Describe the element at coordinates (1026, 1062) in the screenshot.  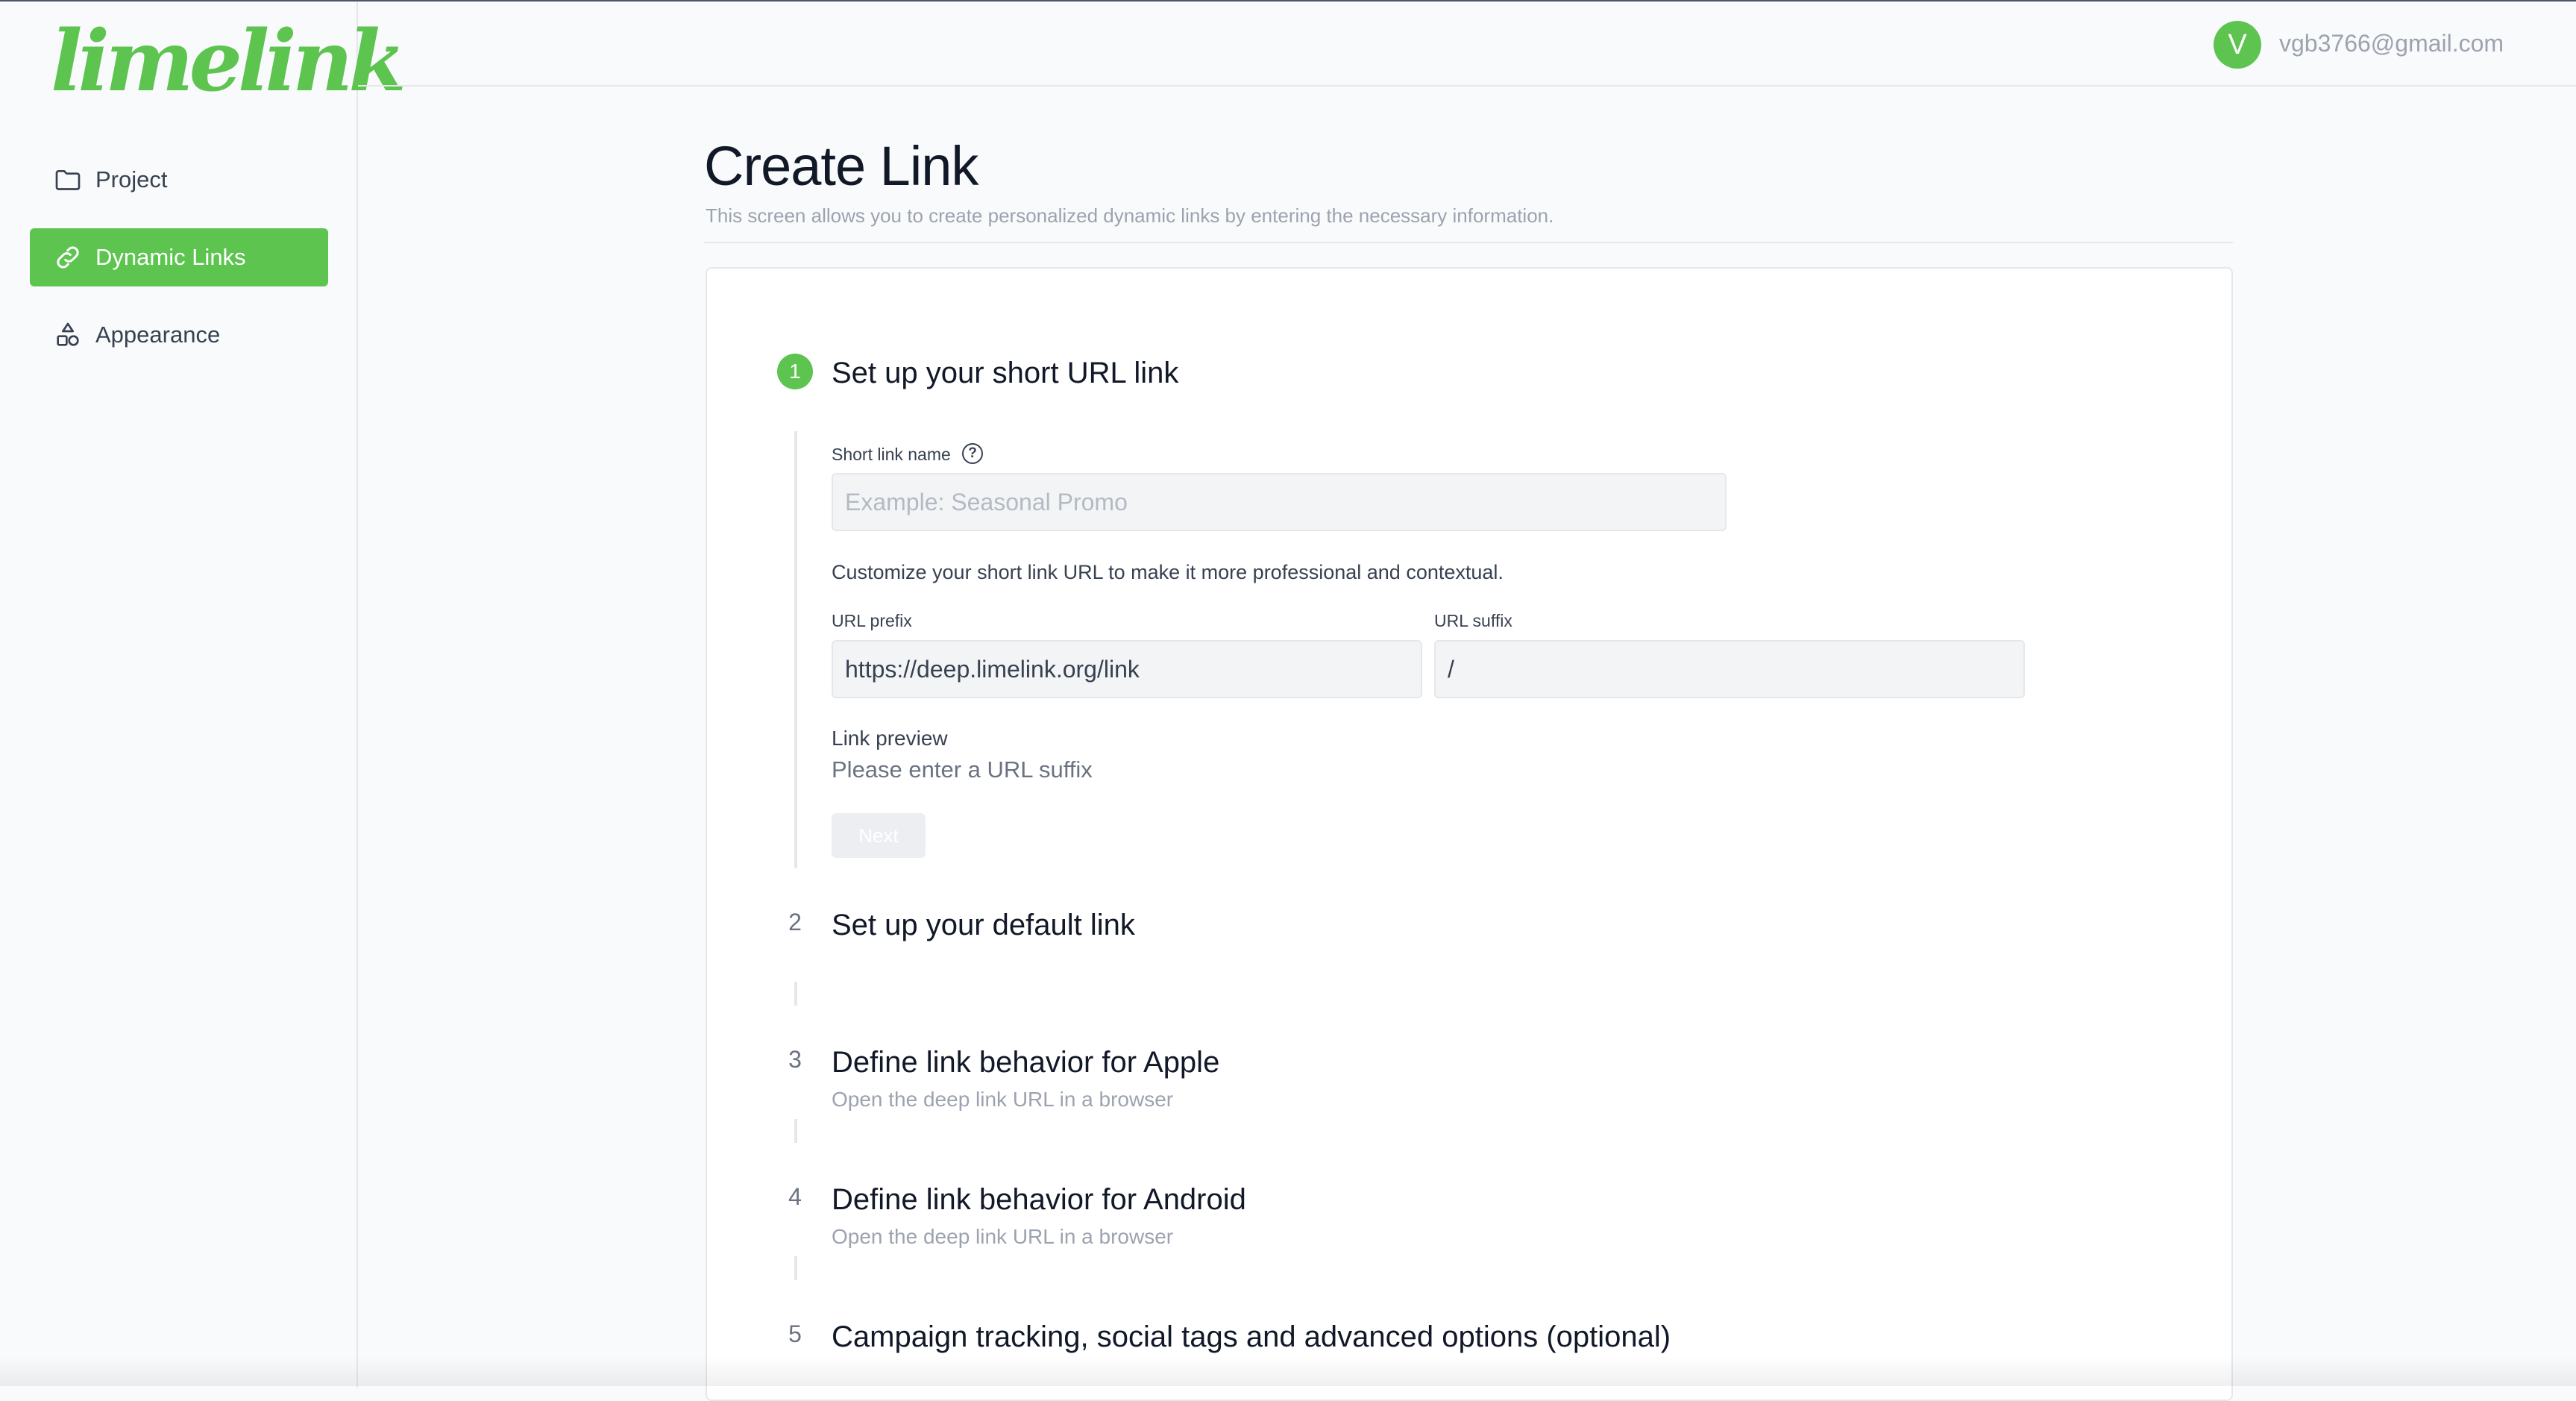
I see `step-3-title: Define link behavior for Apple` at that location.